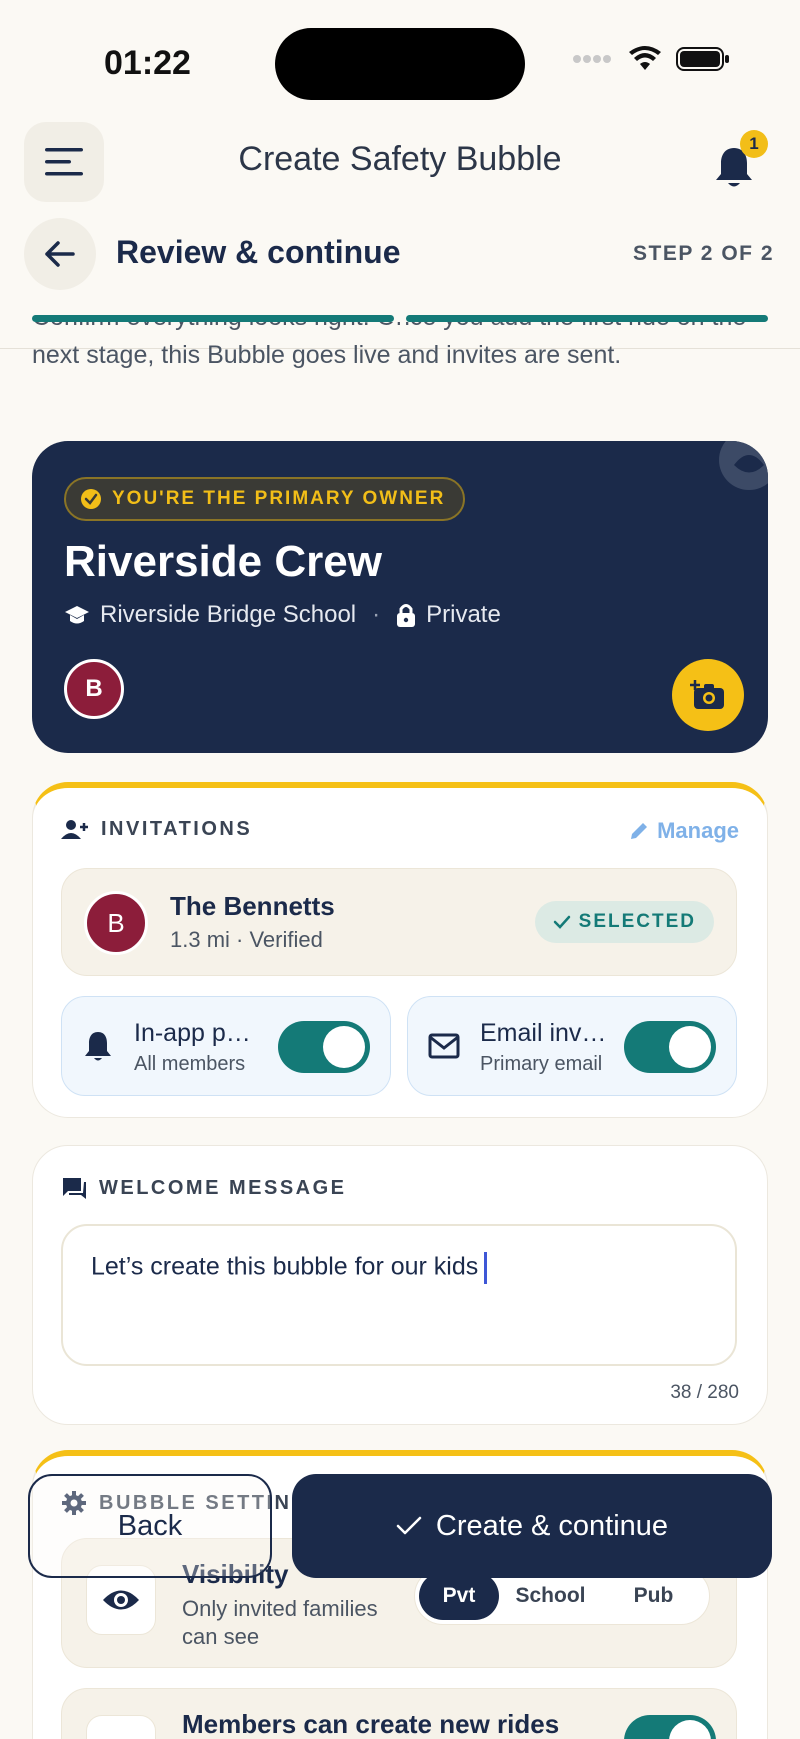 Image resolution: width=800 pixels, height=1739 pixels. Describe the element at coordinates (98, 1046) in the screenshot. I see `bell-ring-icon` at that location.